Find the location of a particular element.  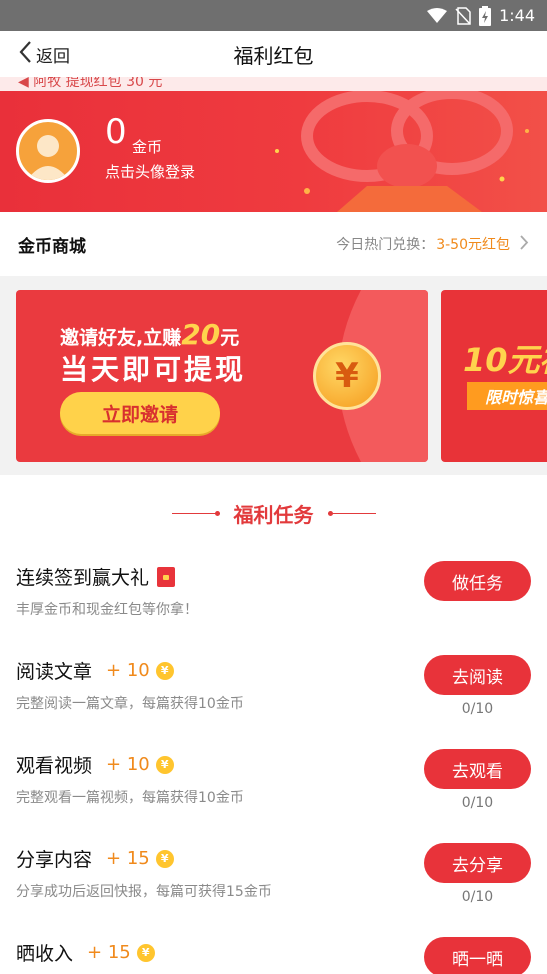

tasks-section-title: 福利任务 is located at coordinates (273, 514).